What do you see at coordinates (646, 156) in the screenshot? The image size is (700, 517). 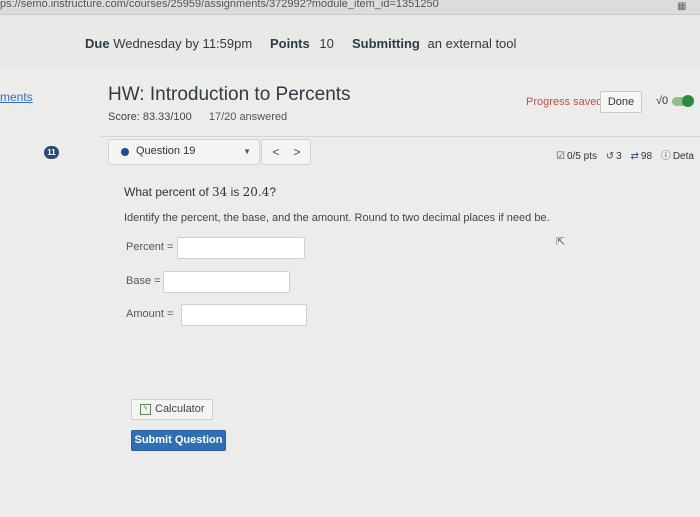 I see `attempts-count: 98` at bounding box center [646, 156].